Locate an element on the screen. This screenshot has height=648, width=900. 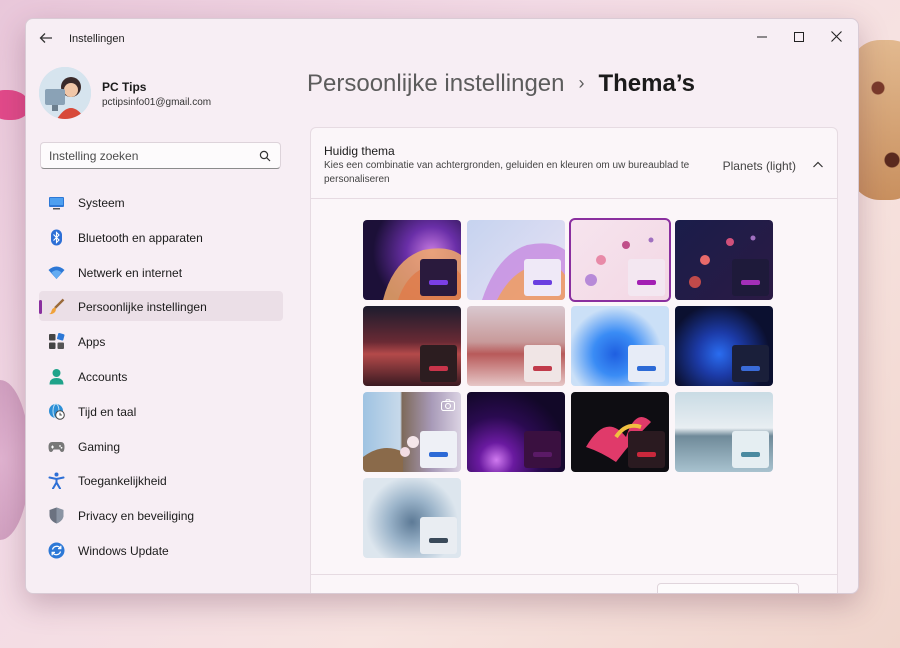
sidebar-item-label: Persoonlijke instellingen is located at coordinates (142, 307).